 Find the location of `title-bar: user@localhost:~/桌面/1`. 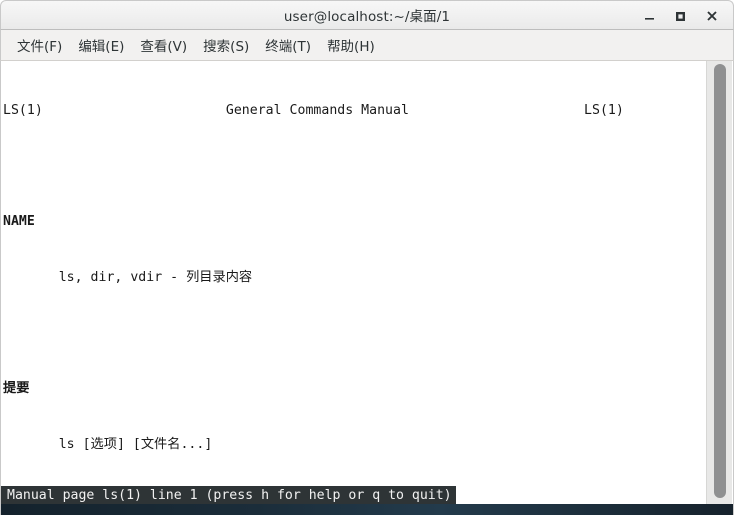

title-bar: user@localhost:~/桌面/1 is located at coordinates (367, 15).